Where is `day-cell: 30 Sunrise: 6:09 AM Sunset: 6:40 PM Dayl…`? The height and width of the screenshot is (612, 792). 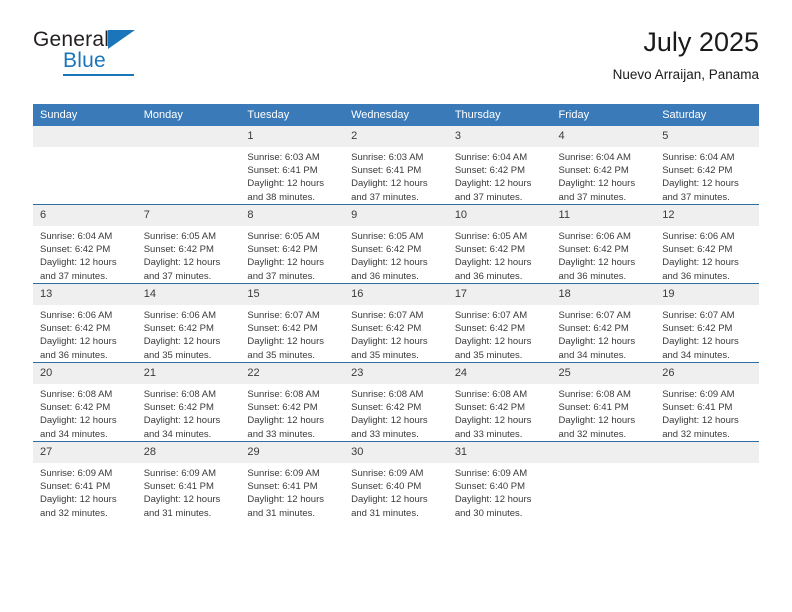
day-cell: 30 Sunrise: 6:09 AM Sunset: 6:40 PM Dayl… is located at coordinates (396, 480).